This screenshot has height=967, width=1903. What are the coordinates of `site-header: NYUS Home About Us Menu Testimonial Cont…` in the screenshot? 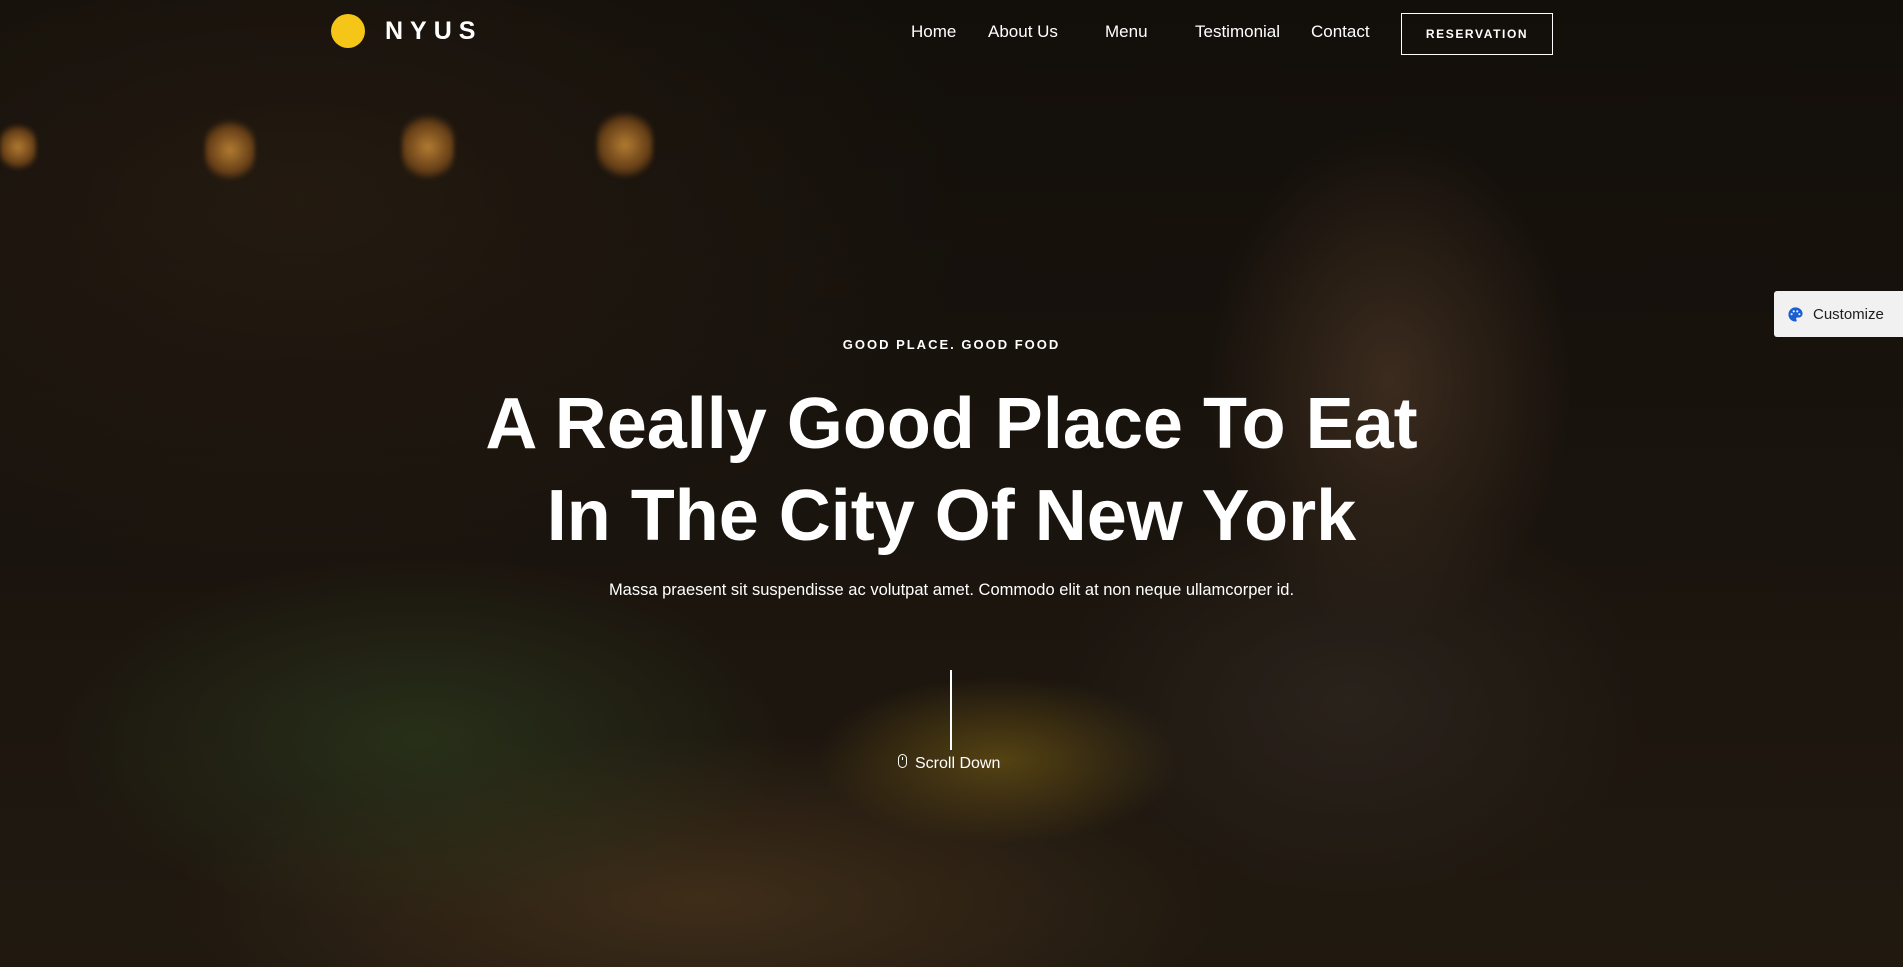 It's located at (951, 34).